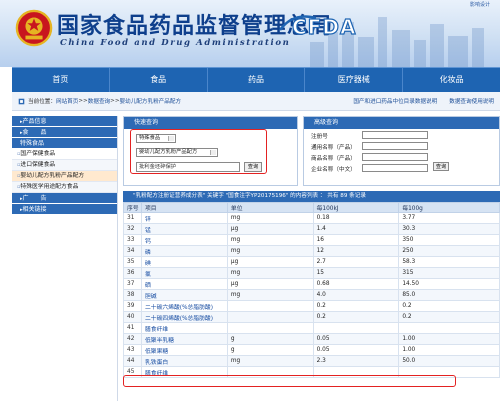 This screenshot has height=401, width=500. I want to click on row-item-link: 低聚半乳糖, so click(184, 339).